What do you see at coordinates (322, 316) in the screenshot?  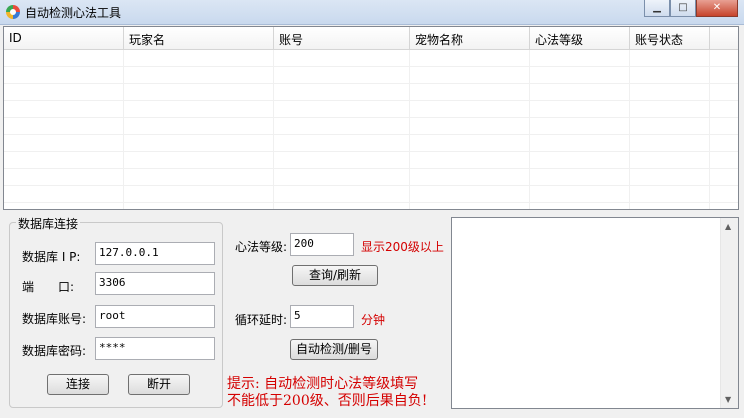 I see `loop-delay-input: 5` at bounding box center [322, 316].